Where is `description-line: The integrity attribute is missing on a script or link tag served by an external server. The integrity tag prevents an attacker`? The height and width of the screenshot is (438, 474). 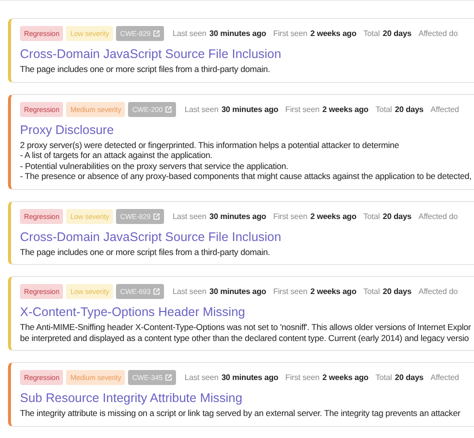 description-line: The integrity attribute is missing on a script or link tag served by an external server. The integrity tag prevents an attacker is located at coordinates (240, 413).